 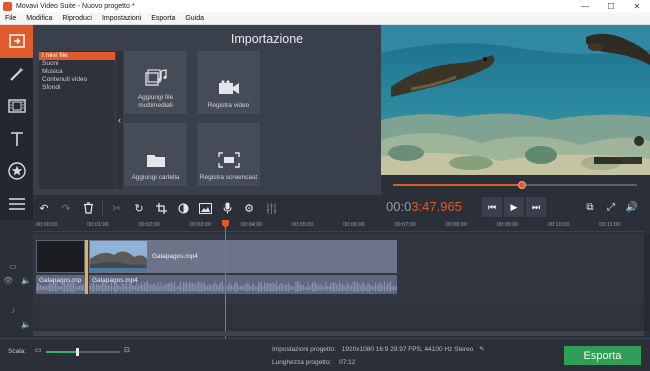 What do you see at coordinates (66, 208) in the screenshot?
I see `redo-button: ↷` at bounding box center [66, 208].